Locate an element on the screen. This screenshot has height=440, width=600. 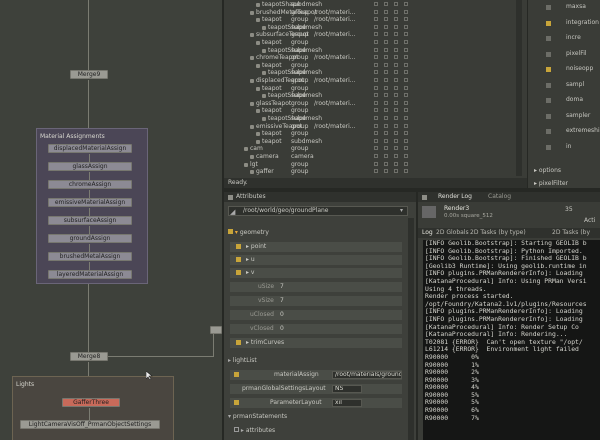
render-setting-row: doma is located at coordinates (565, 100).